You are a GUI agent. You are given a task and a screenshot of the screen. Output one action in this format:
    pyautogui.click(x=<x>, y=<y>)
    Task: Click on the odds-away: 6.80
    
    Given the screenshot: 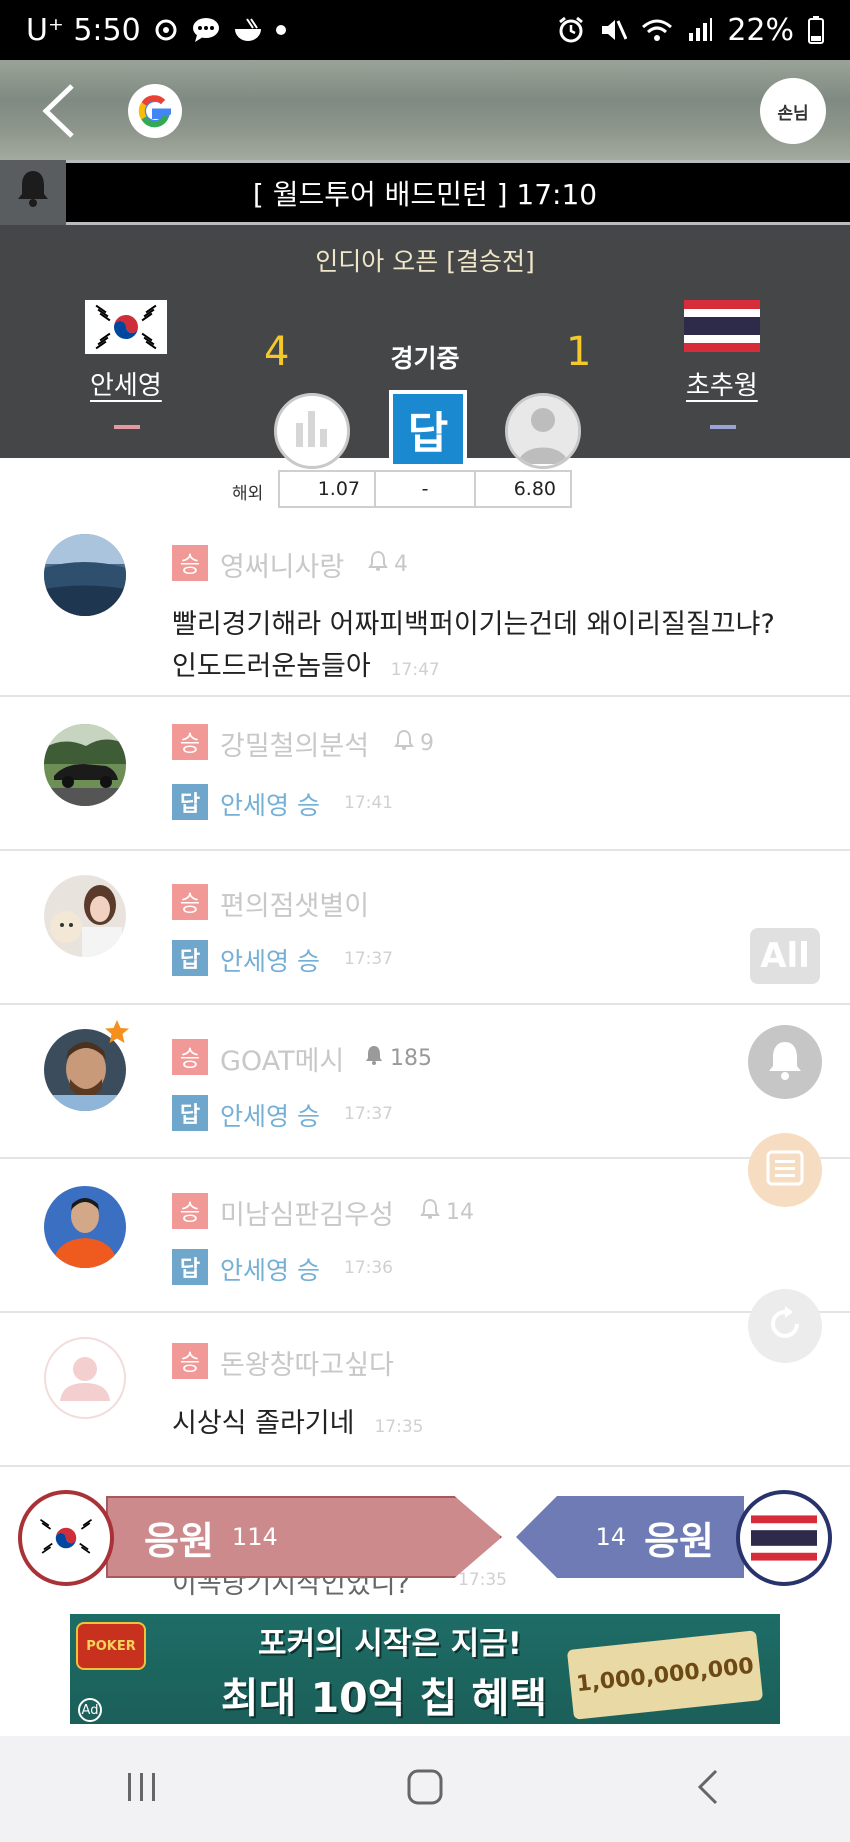 What is the action you would take?
    pyautogui.click(x=523, y=489)
    